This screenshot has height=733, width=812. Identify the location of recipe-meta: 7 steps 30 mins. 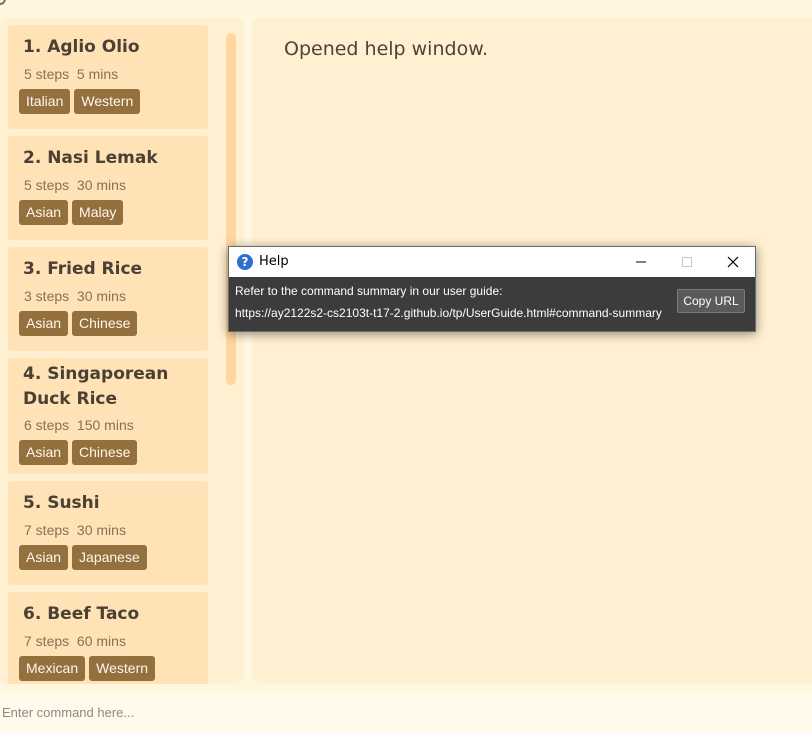
(75, 530).